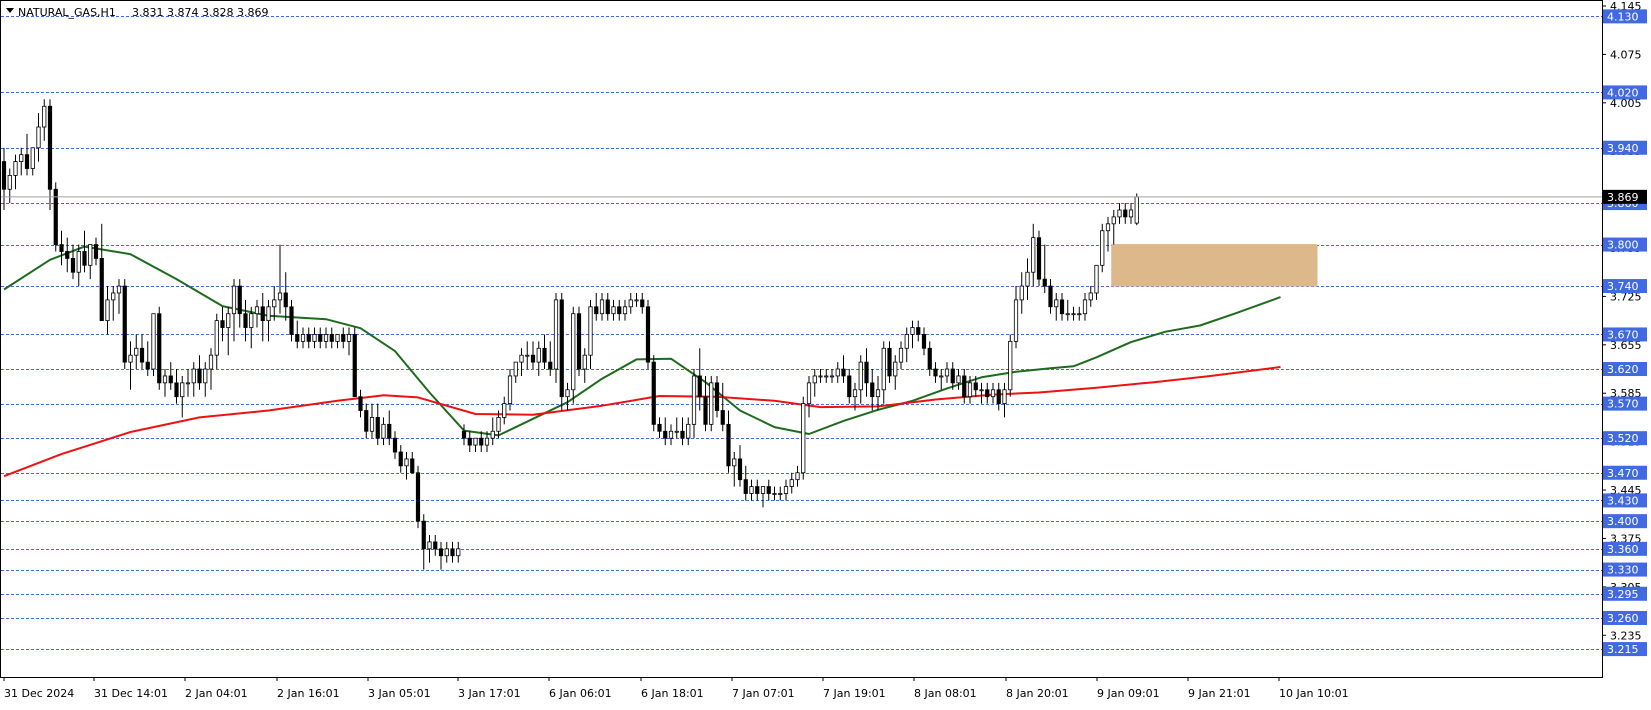 This screenshot has height=710, width=1651. I want to click on x-tick-label: 10 Jan 10:01, so click(1314, 693).